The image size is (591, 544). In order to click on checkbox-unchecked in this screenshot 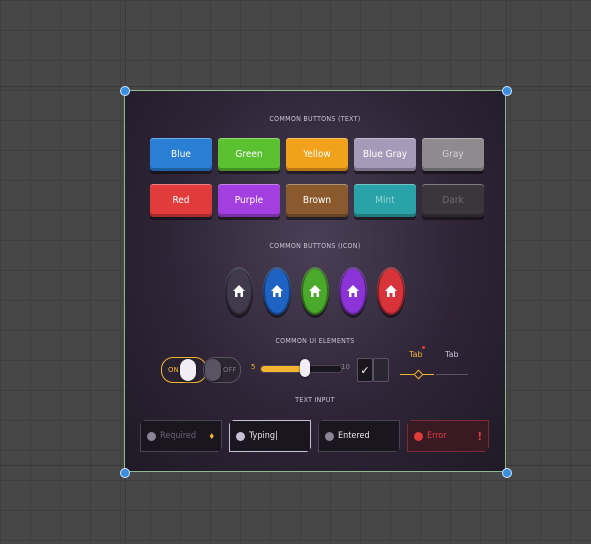, I will do `click(381, 370)`.